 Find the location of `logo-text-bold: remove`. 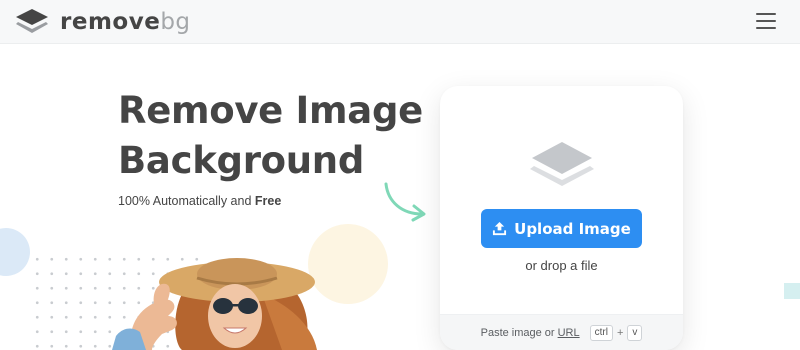

logo-text-bold: remove is located at coordinates (110, 22).